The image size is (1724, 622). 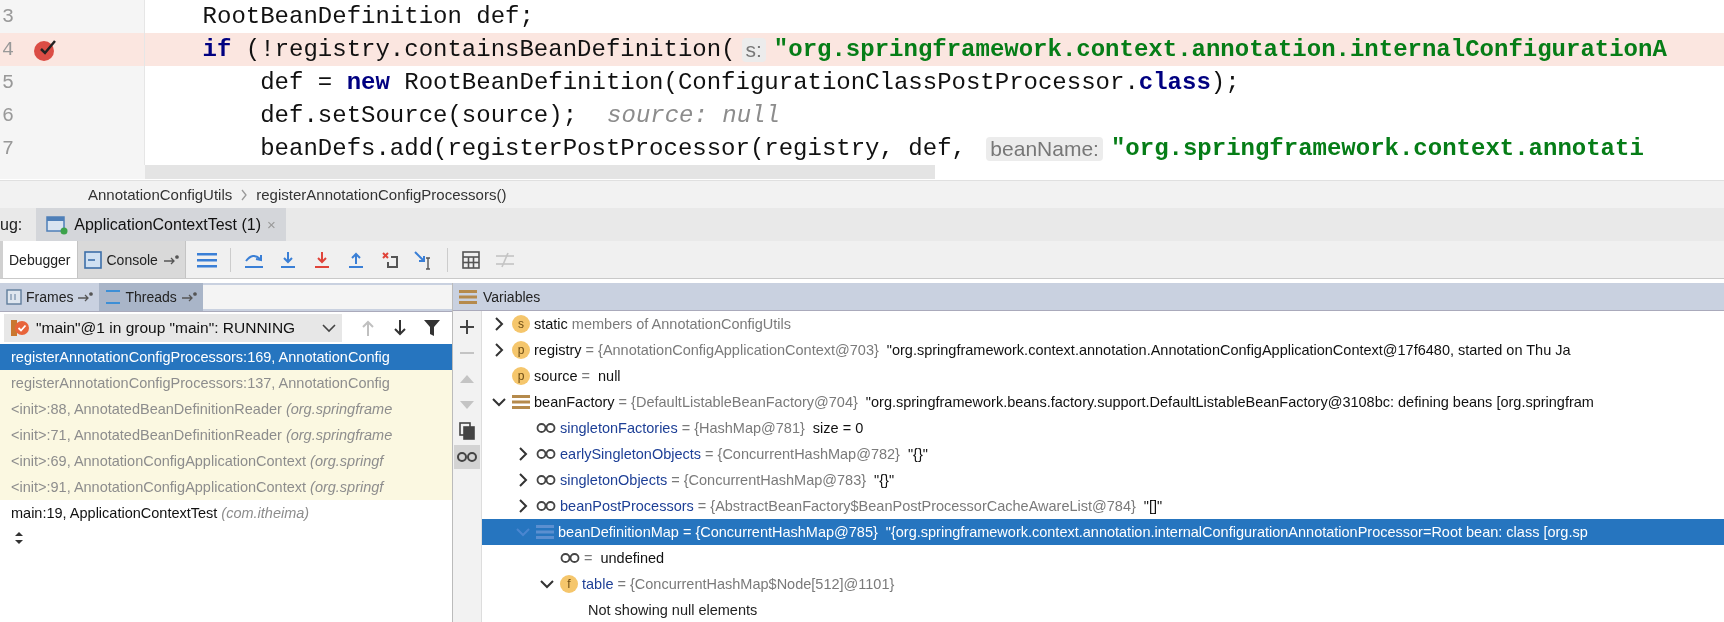 What do you see at coordinates (551, 324) in the screenshot?
I see `variable-name: static` at bounding box center [551, 324].